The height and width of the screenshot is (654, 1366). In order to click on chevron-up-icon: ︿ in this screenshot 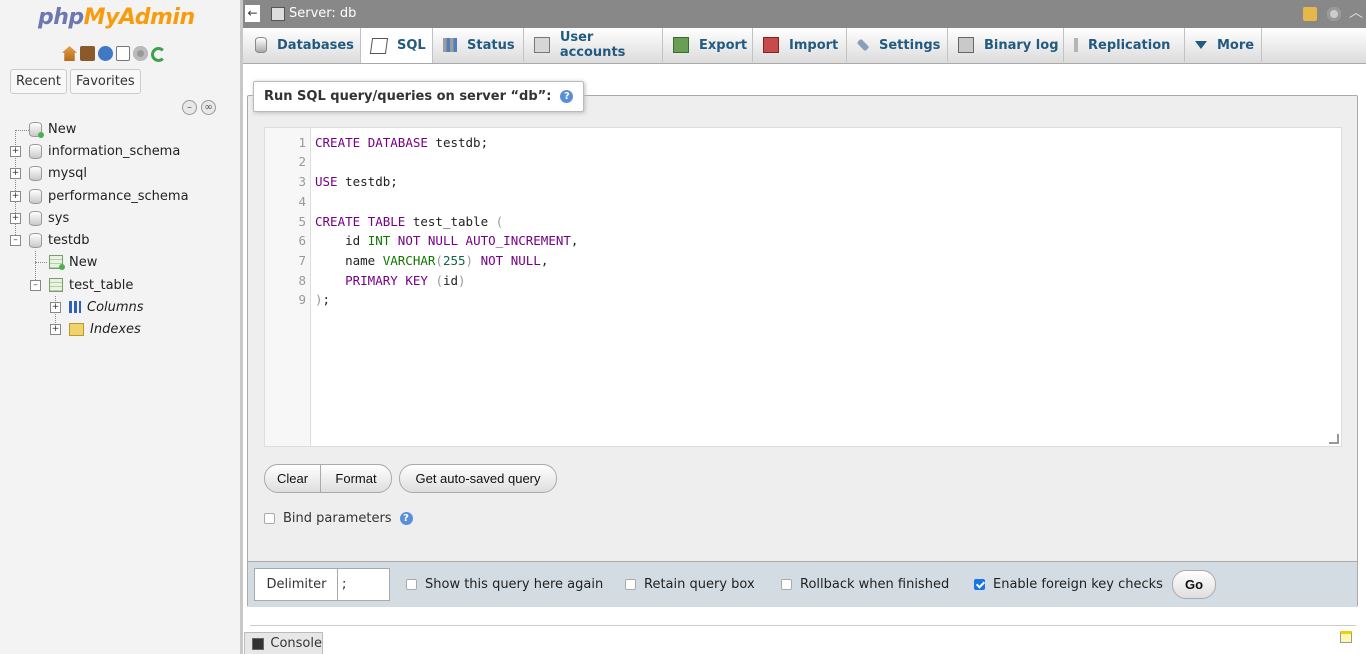, I will do `click(1356, 13)`.